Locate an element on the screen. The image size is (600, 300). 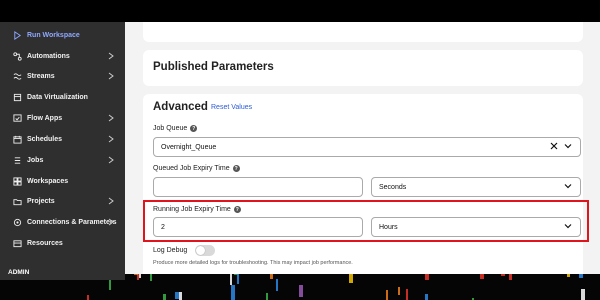
sidebar-item-label: Workspaces is located at coordinates (48, 181).